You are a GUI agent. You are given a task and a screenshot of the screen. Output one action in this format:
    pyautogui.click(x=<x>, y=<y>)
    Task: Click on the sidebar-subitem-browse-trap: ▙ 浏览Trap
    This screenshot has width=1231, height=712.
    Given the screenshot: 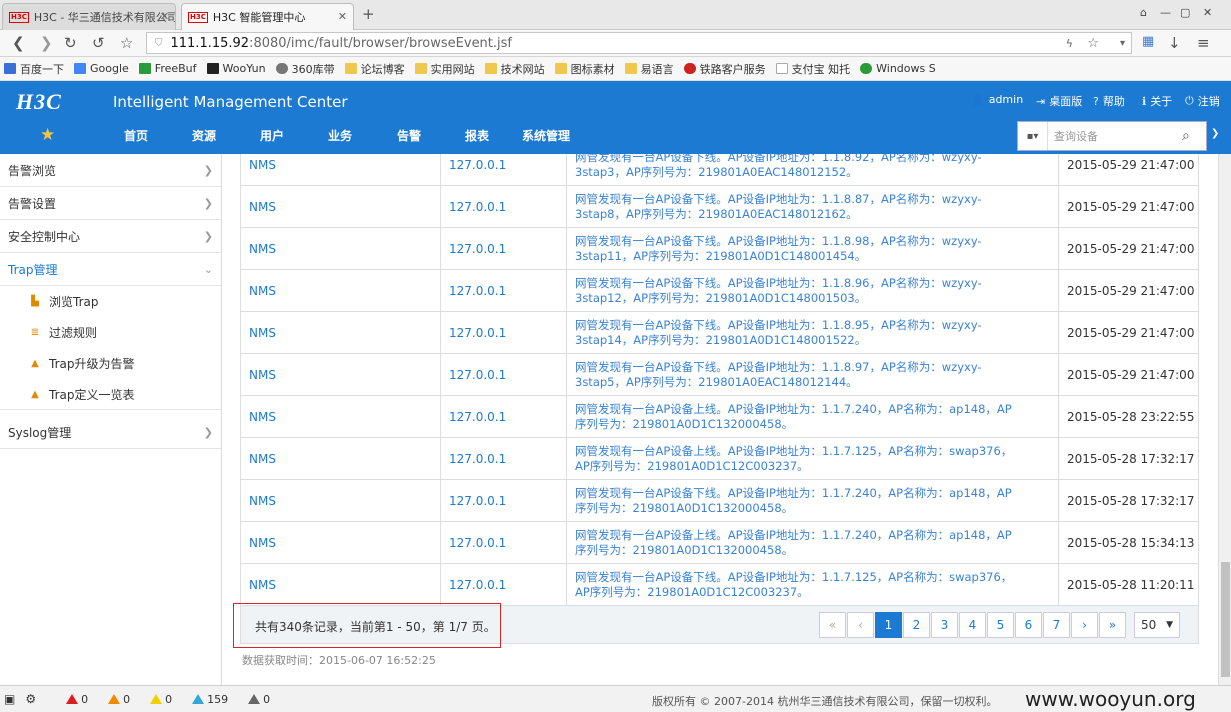 What is the action you would take?
    pyautogui.click(x=110, y=301)
    